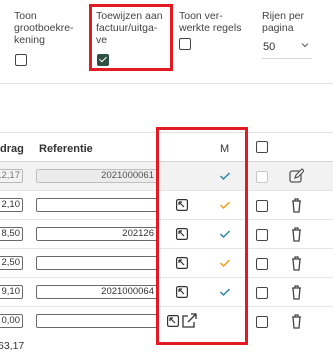 This screenshot has height=360, width=333. Describe the element at coordinates (305, 45) in the screenshot. I see `chevron-down-icon` at that location.